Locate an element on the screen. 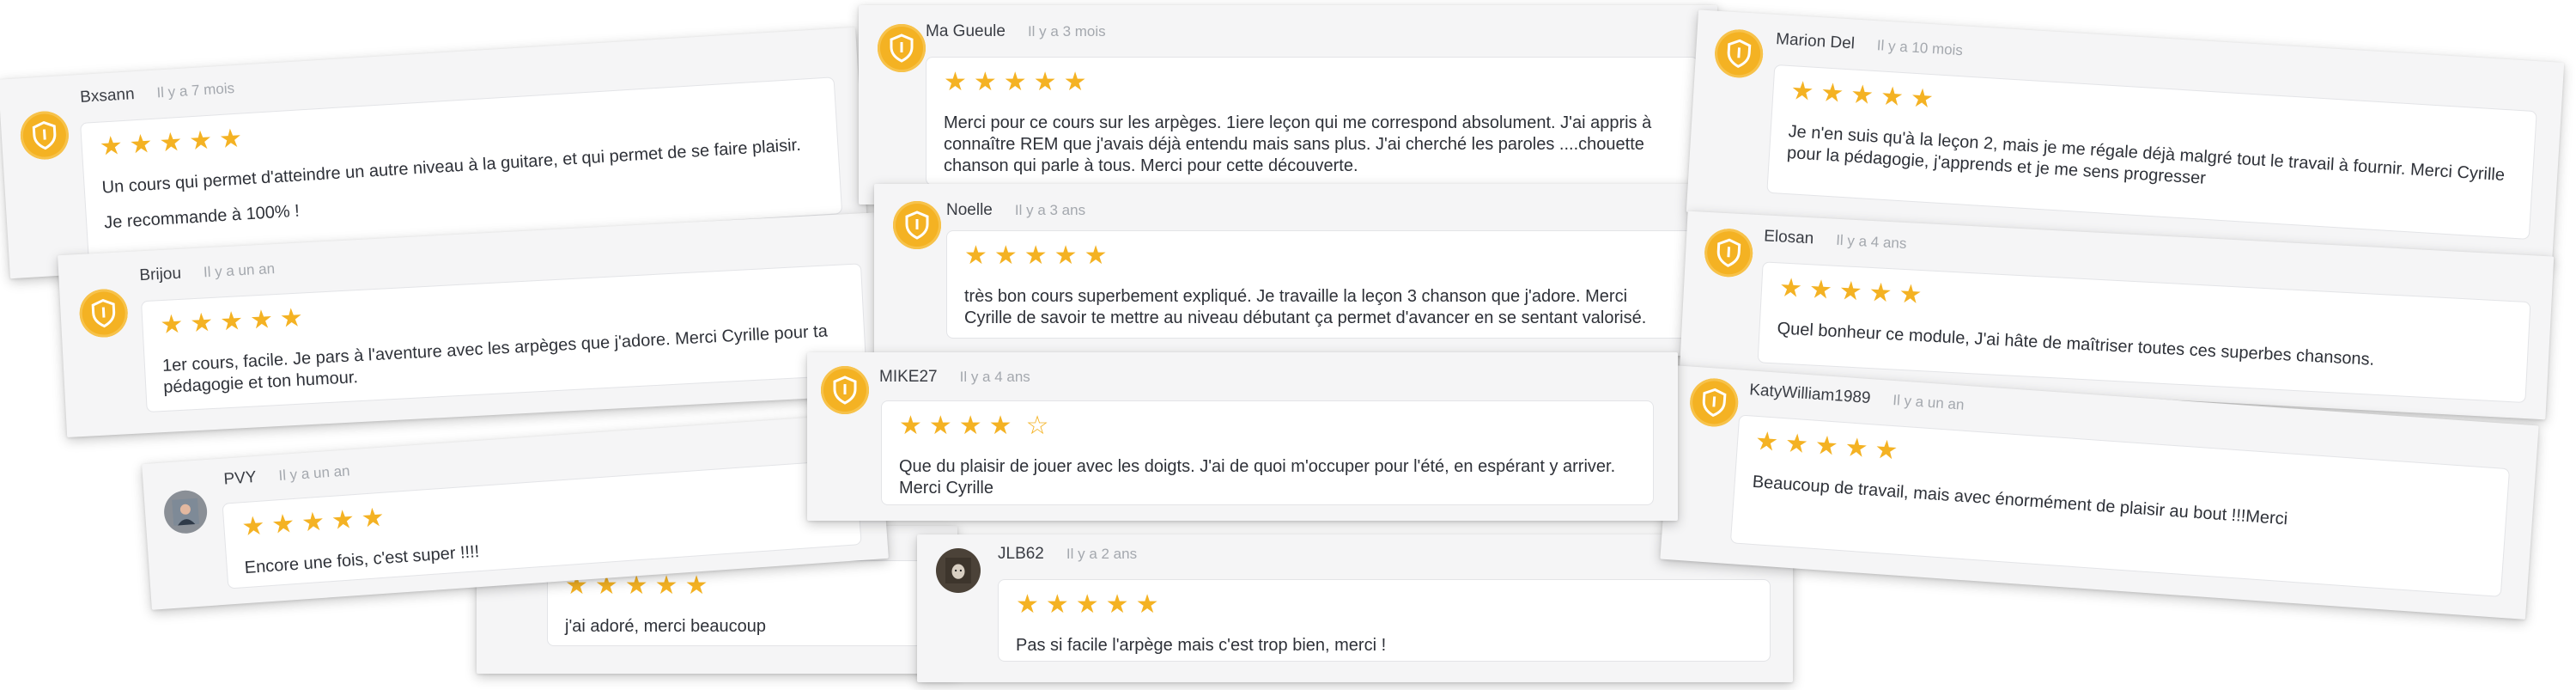 This screenshot has width=2576, height=690. star-icon: ★★★★ is located at coordinates (959, 426).